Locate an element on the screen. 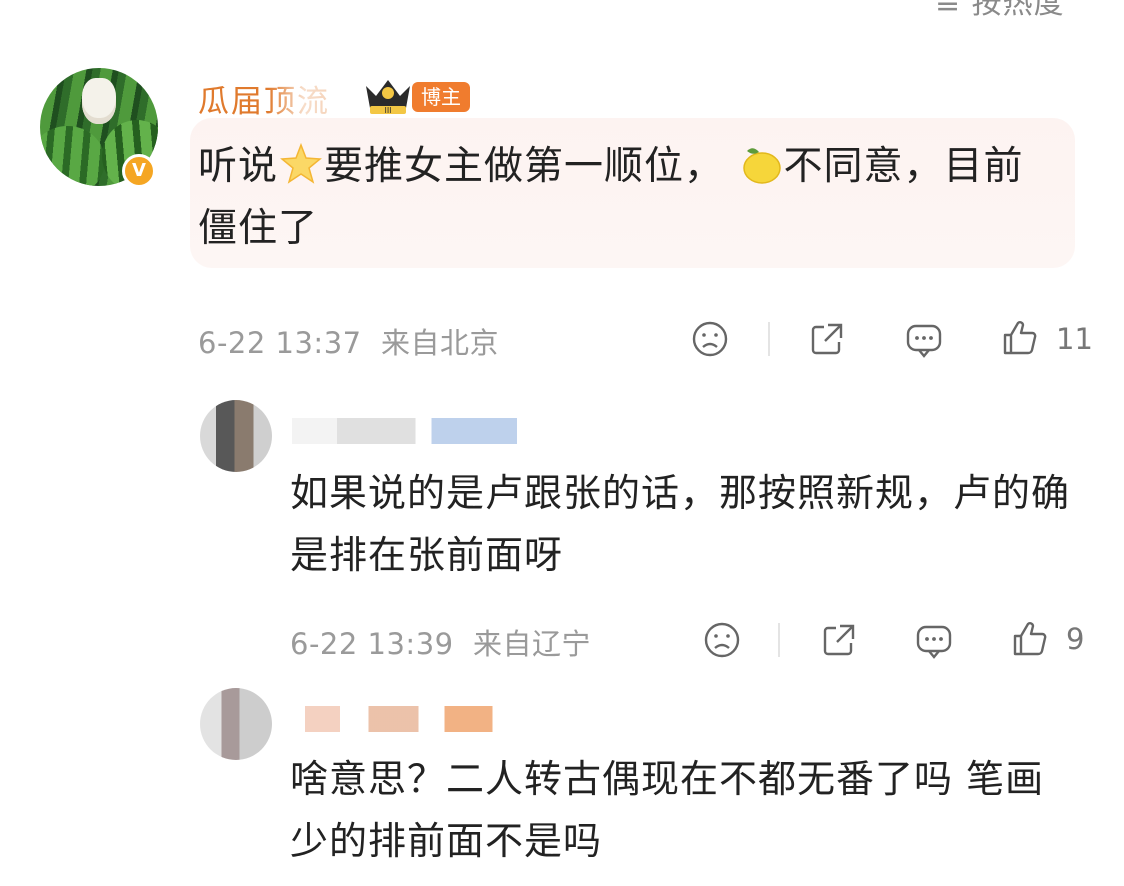 This screenshot has width=1124, height=886. like-count: 9 is located at coordinates (1075, 639).